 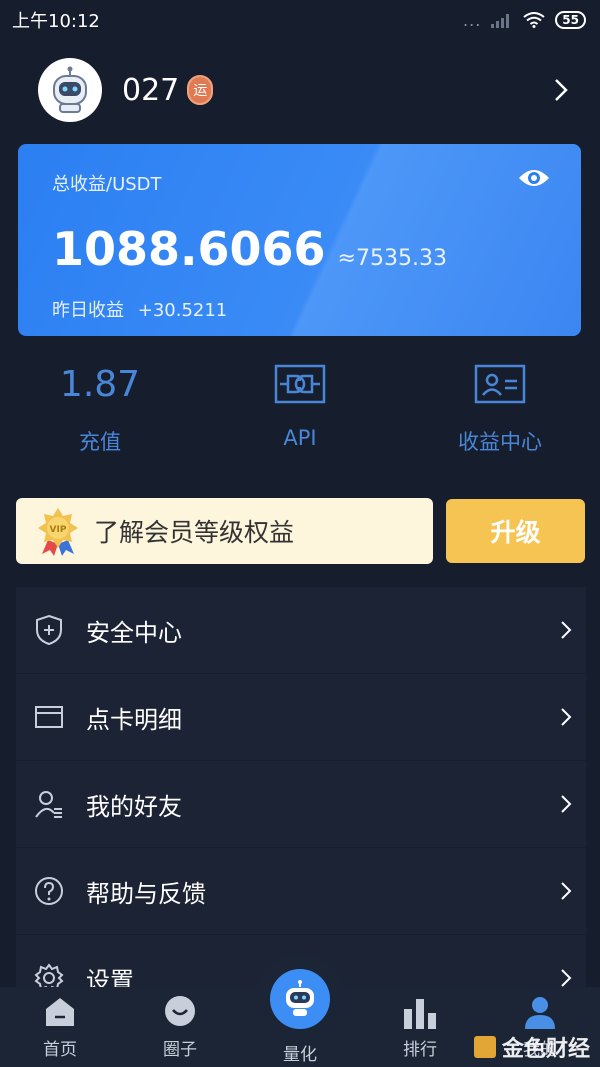 What do you see at coordinates (194, 532) in the screenshot?
I see `vip-benefits-text: 了解会员等级权益` at bounding box center [194, 532].